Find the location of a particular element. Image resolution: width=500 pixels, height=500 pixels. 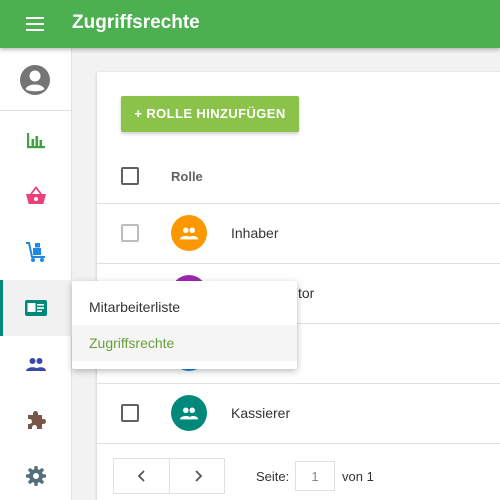

table-row: Inhaber is located at coordinates (298, 234).